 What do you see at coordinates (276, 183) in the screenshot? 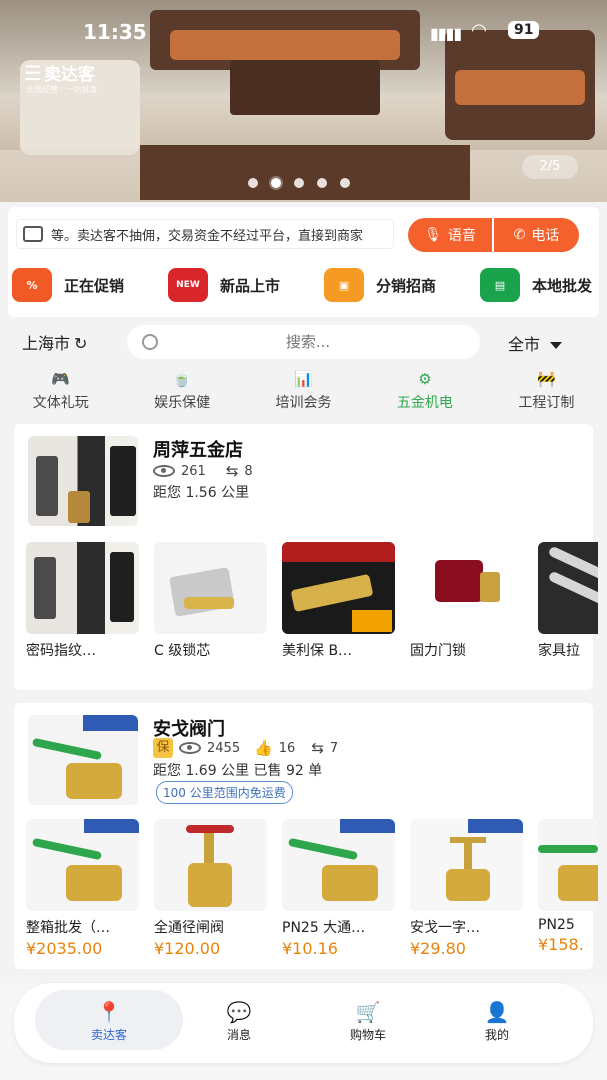
I see `carousel-dot-active` at bounding box center [276, 183].